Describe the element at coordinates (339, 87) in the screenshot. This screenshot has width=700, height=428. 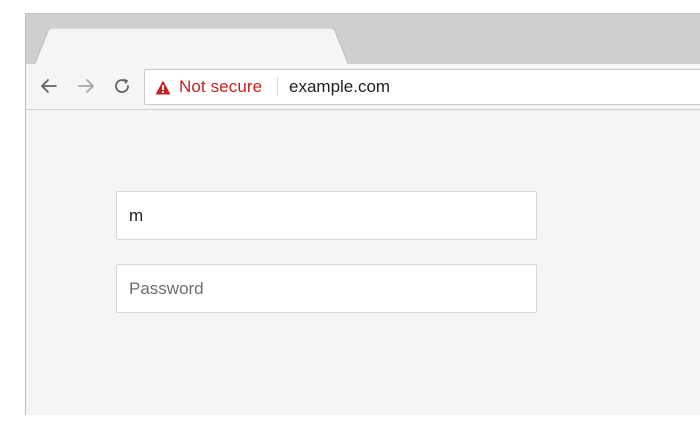
I see `url-text: example.com` at that location.